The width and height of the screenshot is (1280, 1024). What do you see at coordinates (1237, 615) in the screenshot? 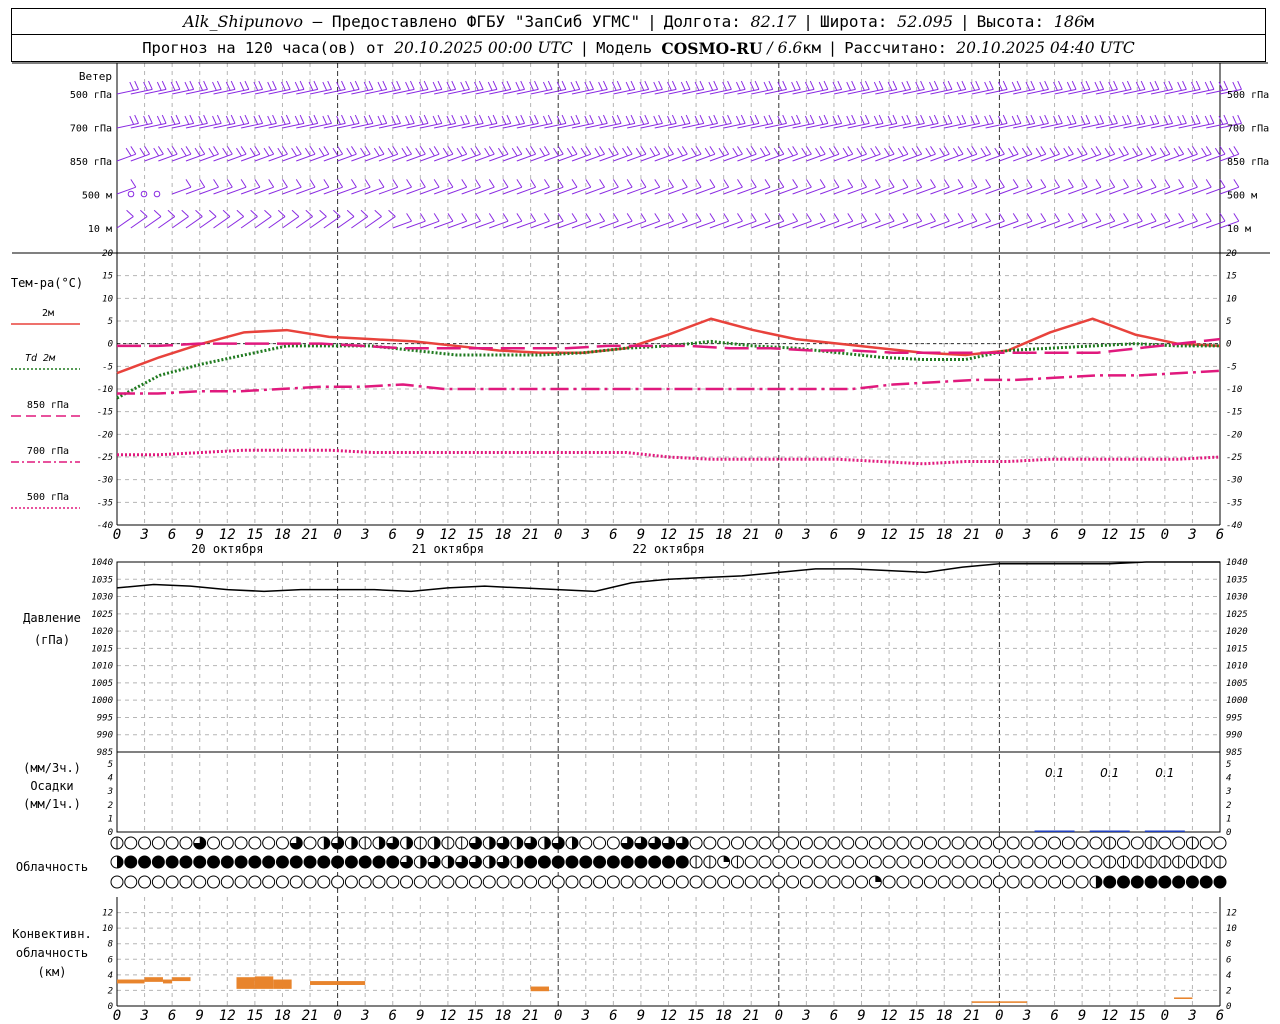
I see `pressure-tick-label: 1025` at bounding box center [1237, 615].